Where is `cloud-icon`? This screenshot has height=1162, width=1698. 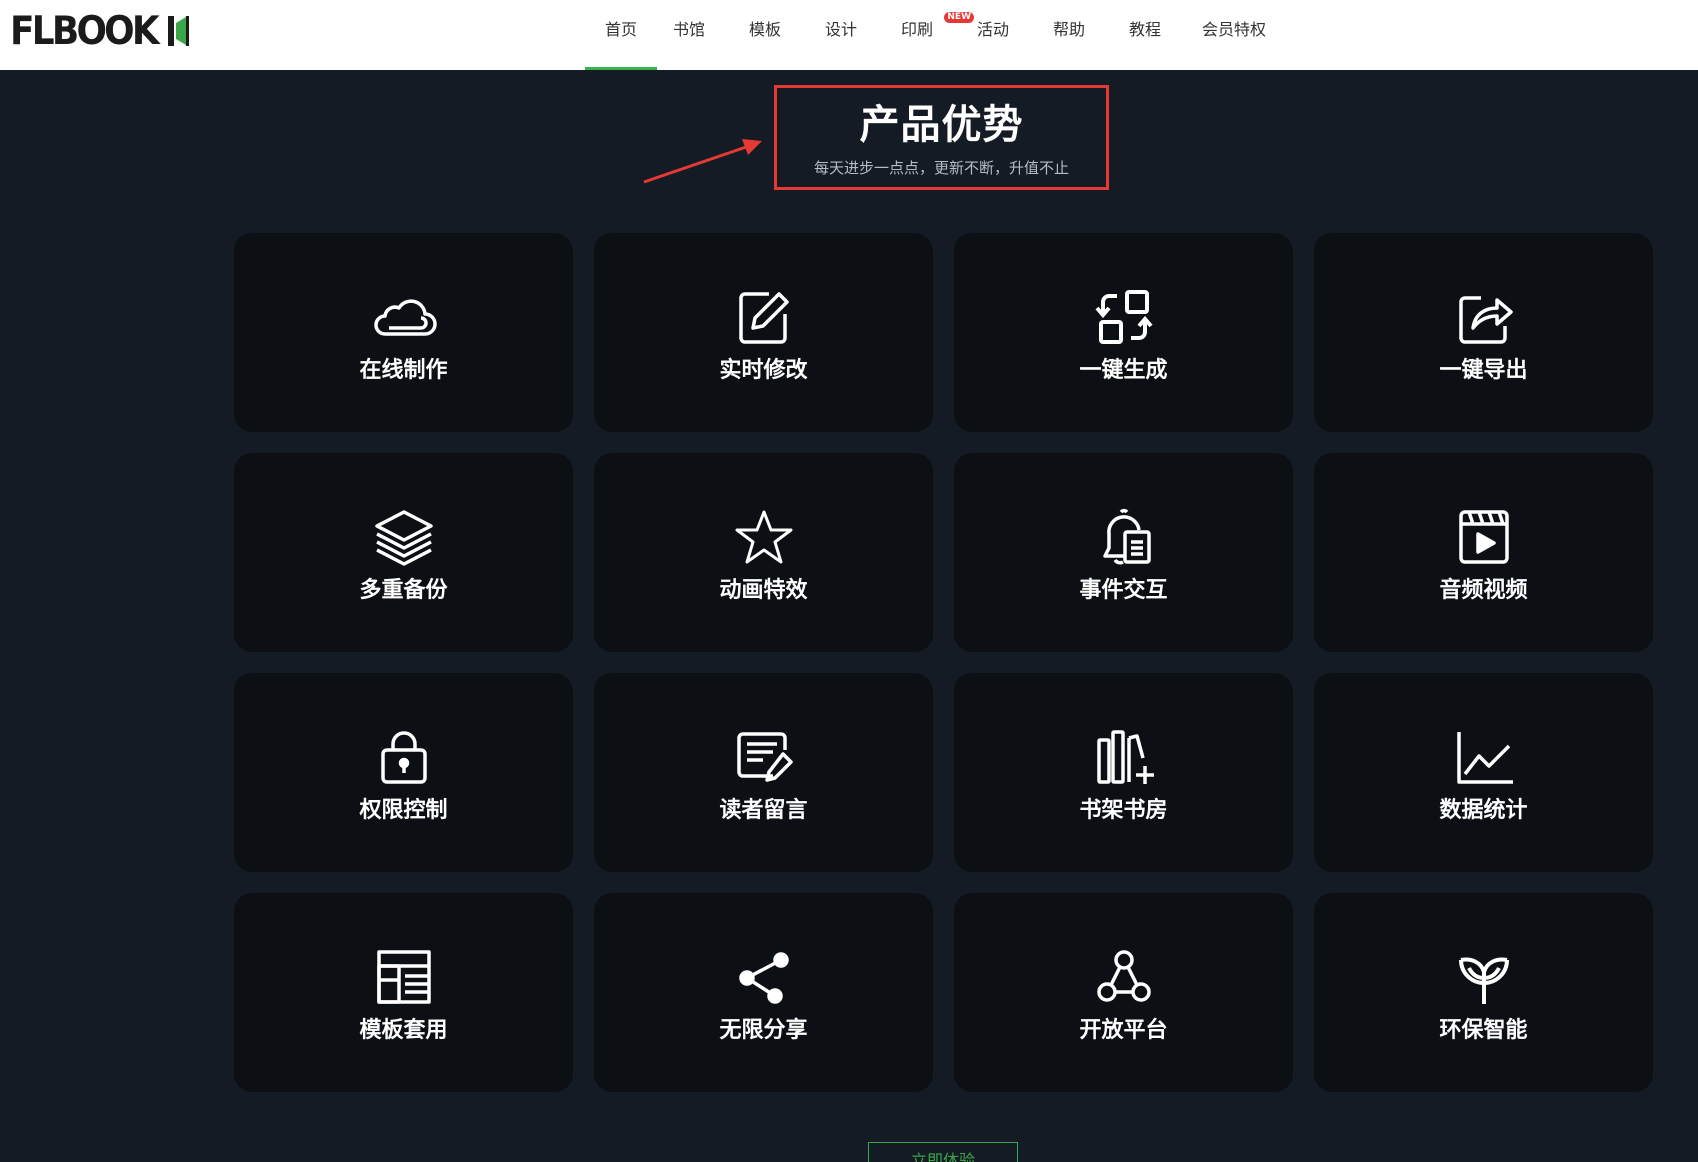
cloud-icon is located at coordinates (404, 317).